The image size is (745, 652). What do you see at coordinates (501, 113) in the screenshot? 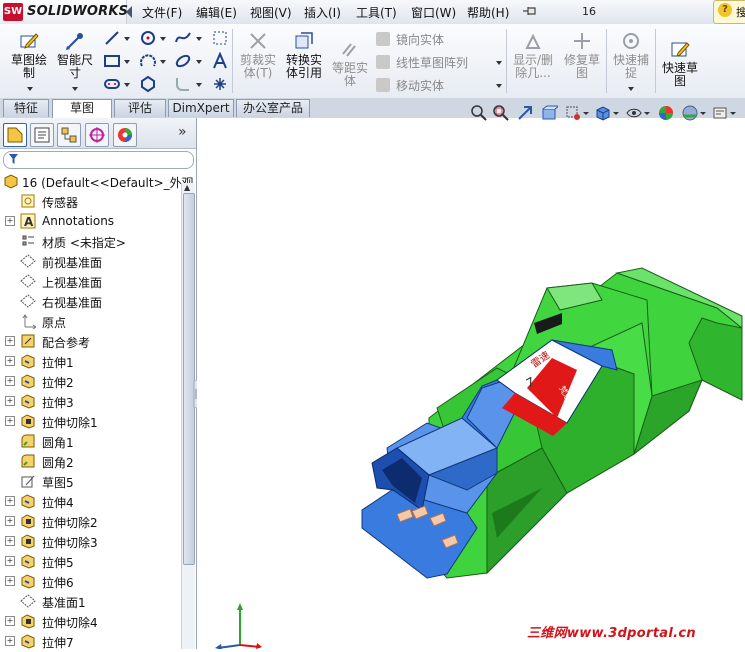
I see `zoom-to-area-icon` at bounding box center [501, 113].